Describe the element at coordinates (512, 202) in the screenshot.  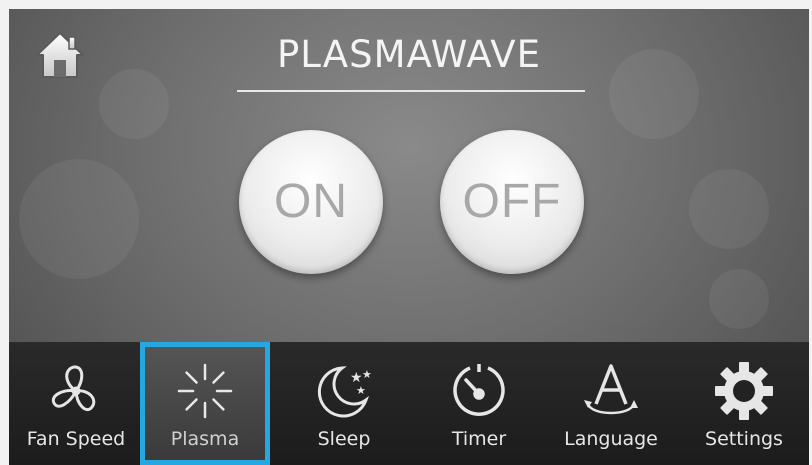
I see `off-button: OFF` at that location.